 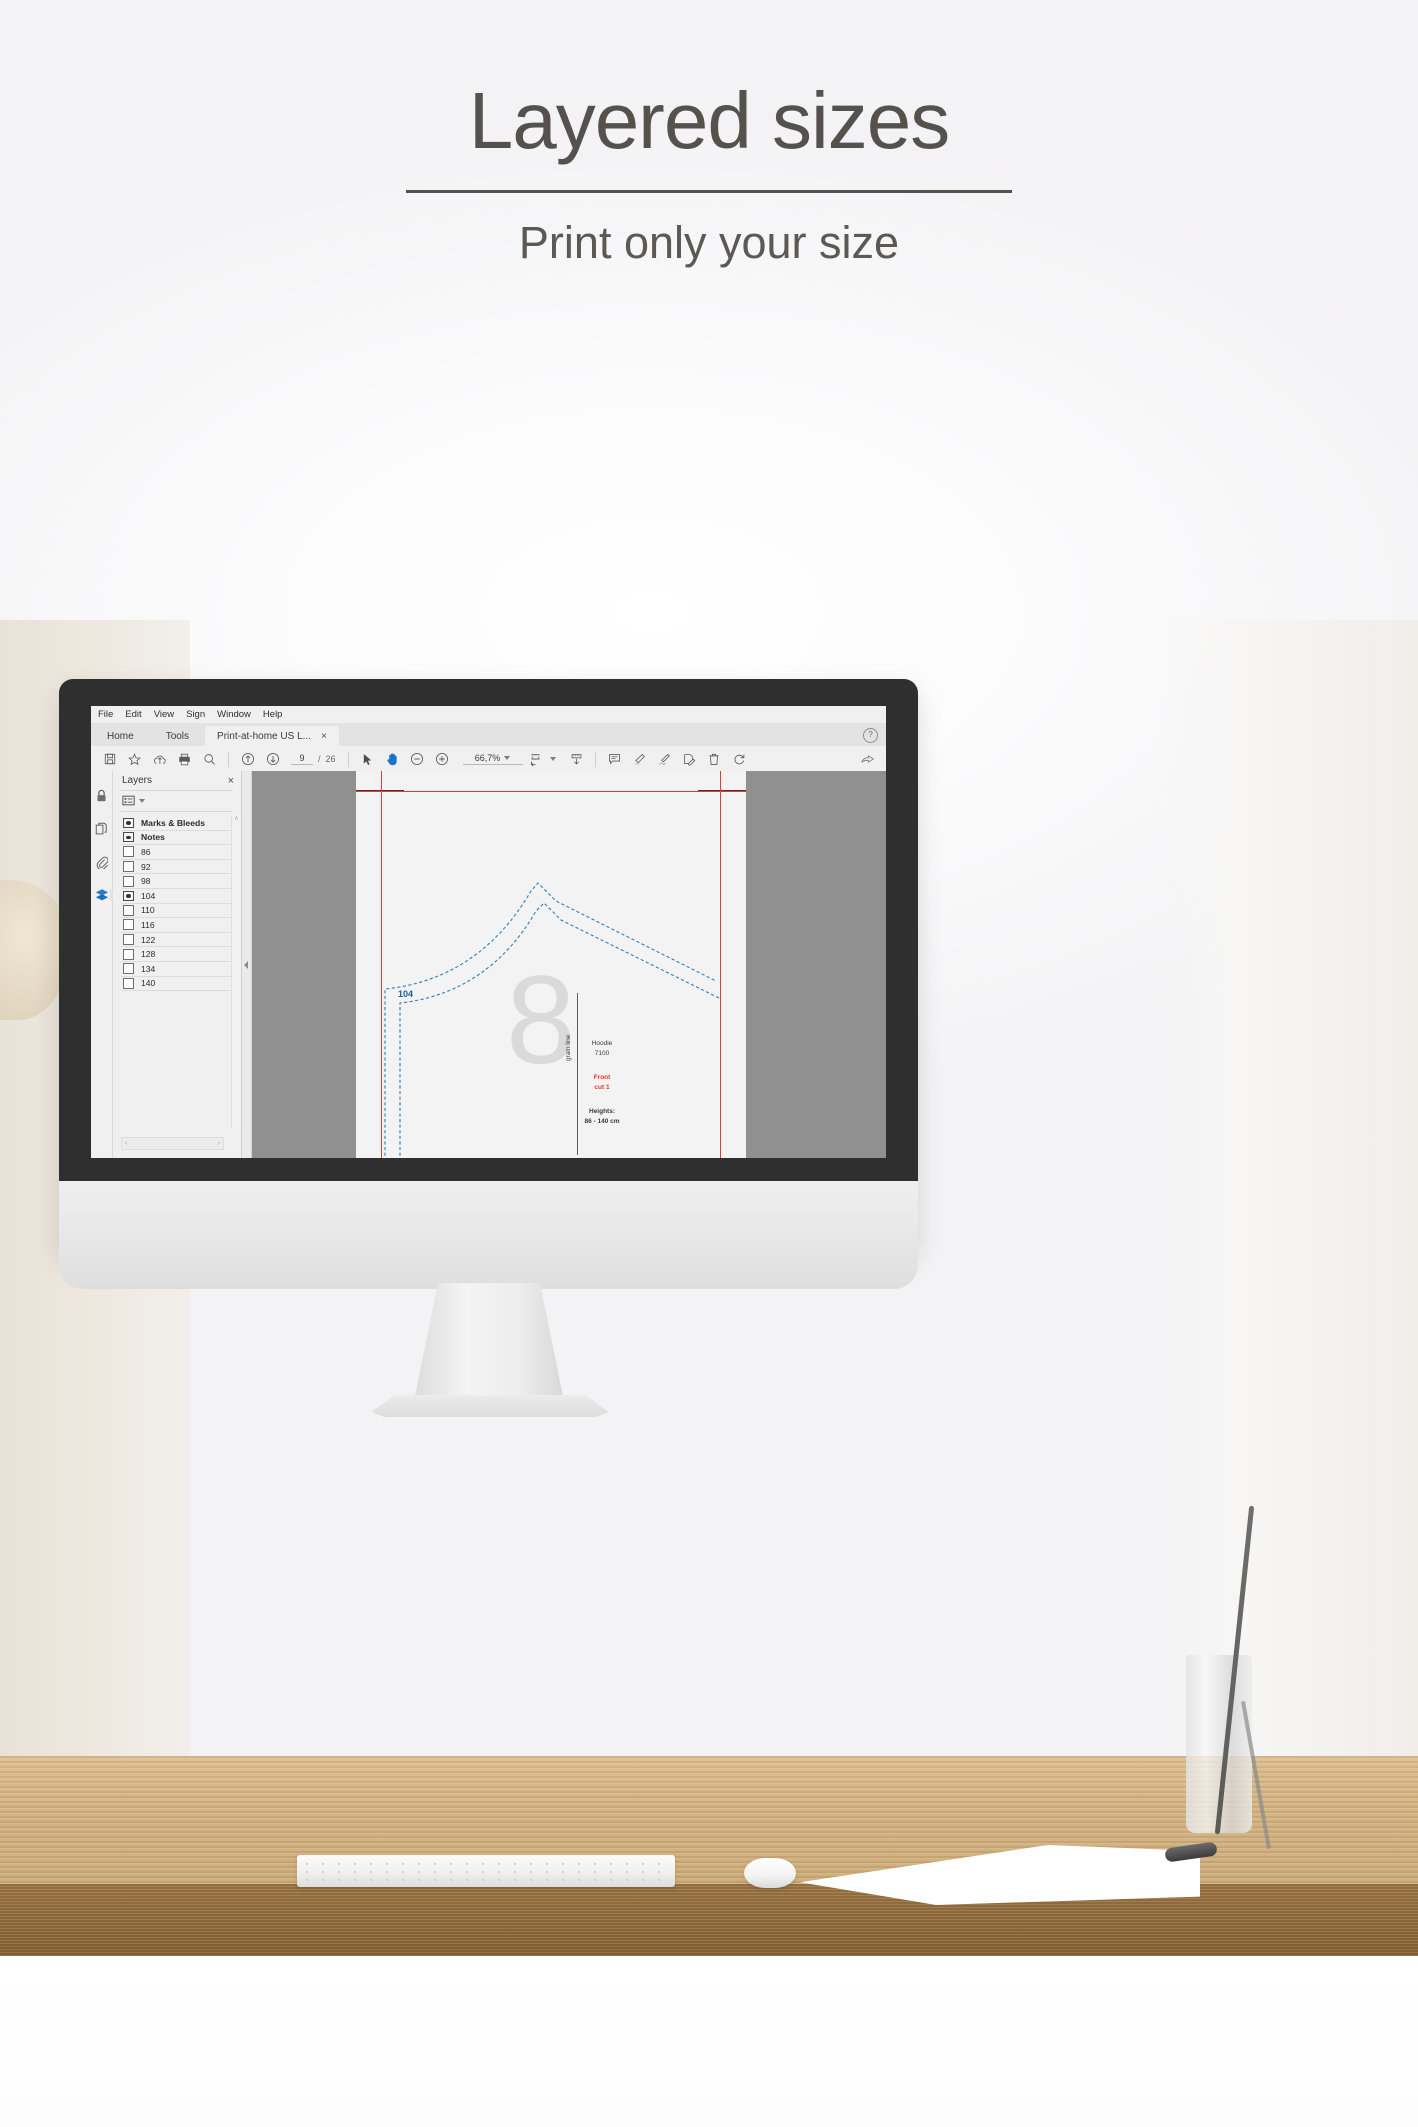 I want to click on comment-icon, so click(x=614, y=759).